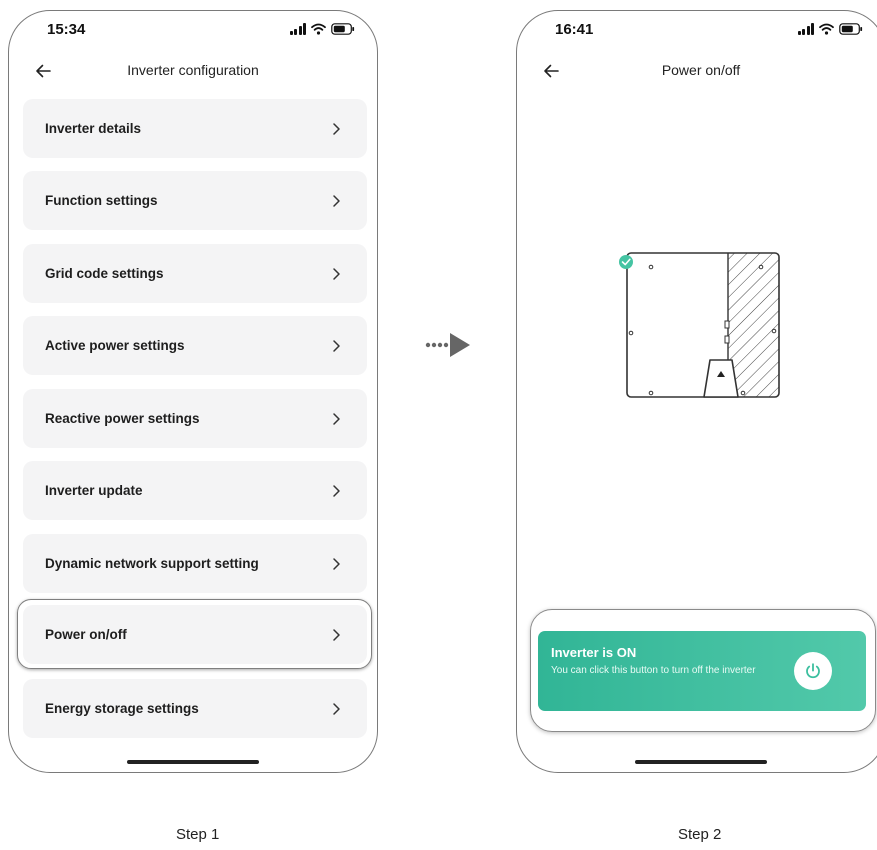 The height and width of the screenshot is (850, 877). What do you see at coordinates (195, 490) in the screenshot?
I see `menu-item-inverter-update: Inverter update` at bounding box center [195, 490].